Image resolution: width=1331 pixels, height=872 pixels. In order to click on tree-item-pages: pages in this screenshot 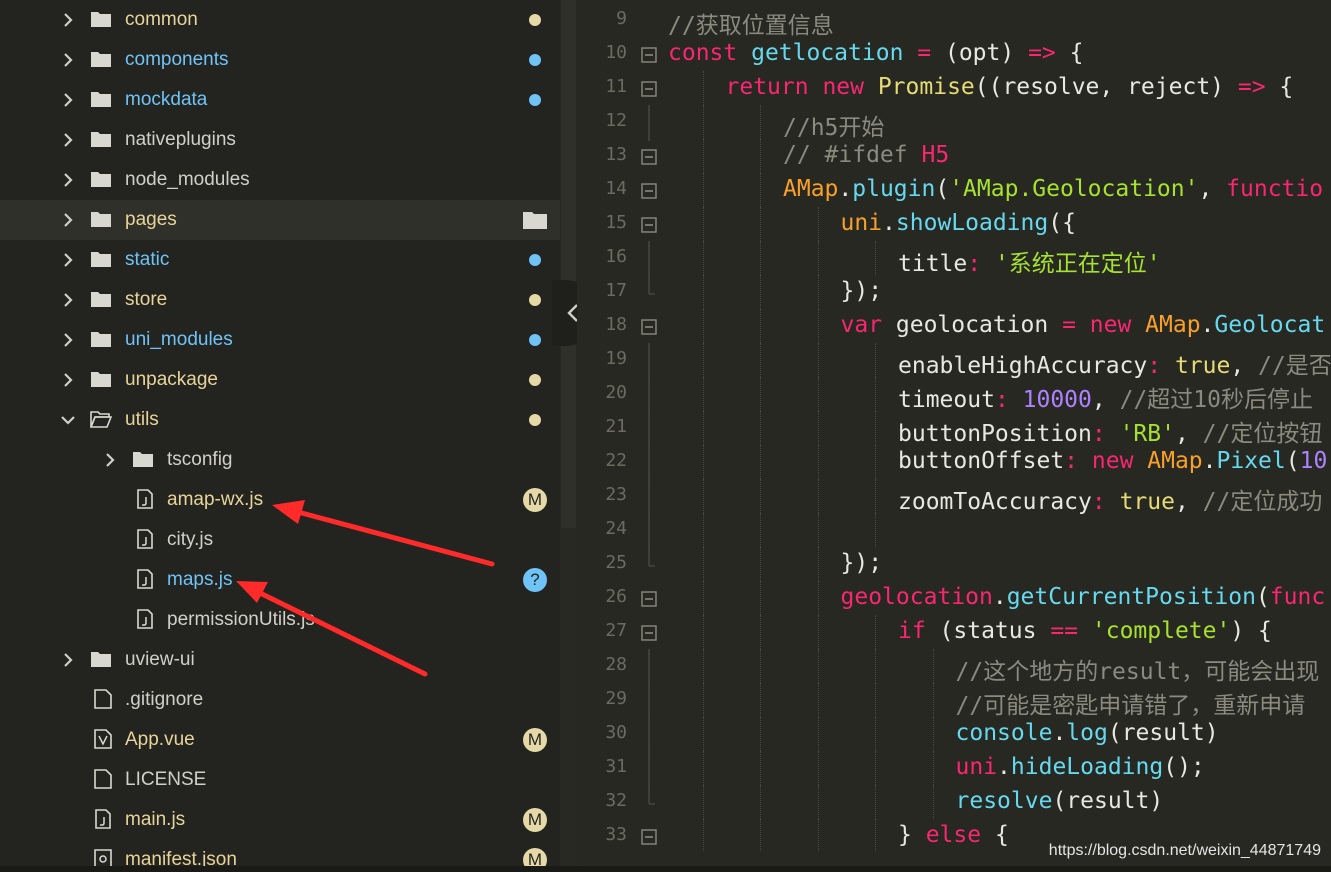, I will do `click(280, 220)`.